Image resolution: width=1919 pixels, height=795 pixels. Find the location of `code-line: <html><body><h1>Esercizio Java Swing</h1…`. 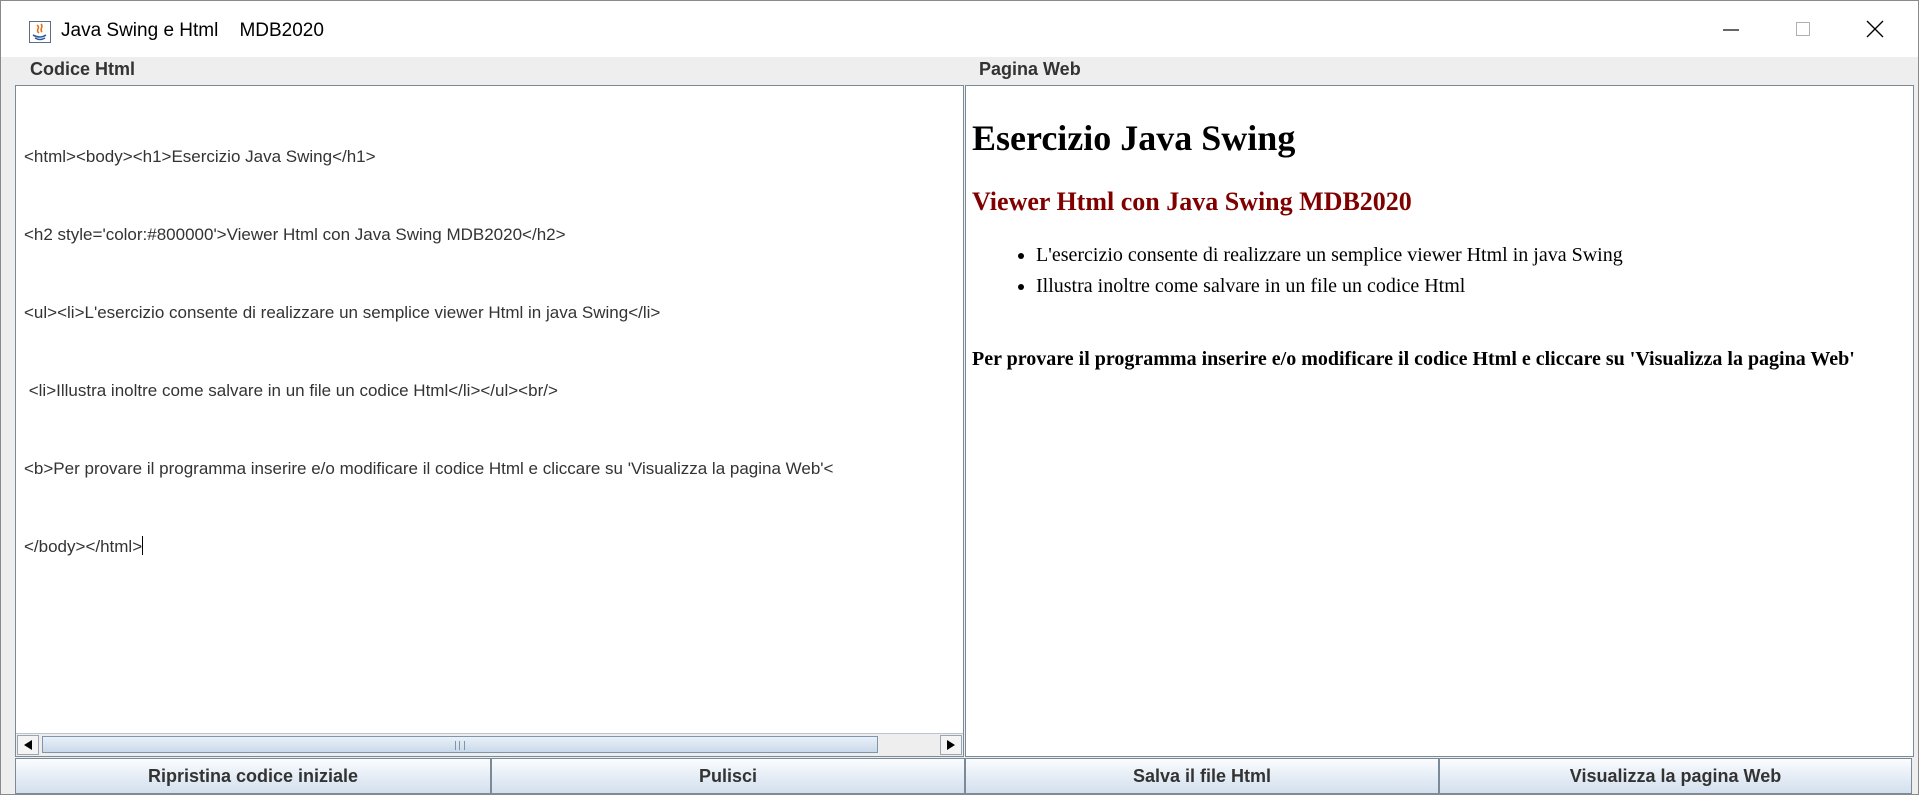

code-line: <html><body><h1>Esercizio Java Swing</h1… is located at coordinates (200, 156).